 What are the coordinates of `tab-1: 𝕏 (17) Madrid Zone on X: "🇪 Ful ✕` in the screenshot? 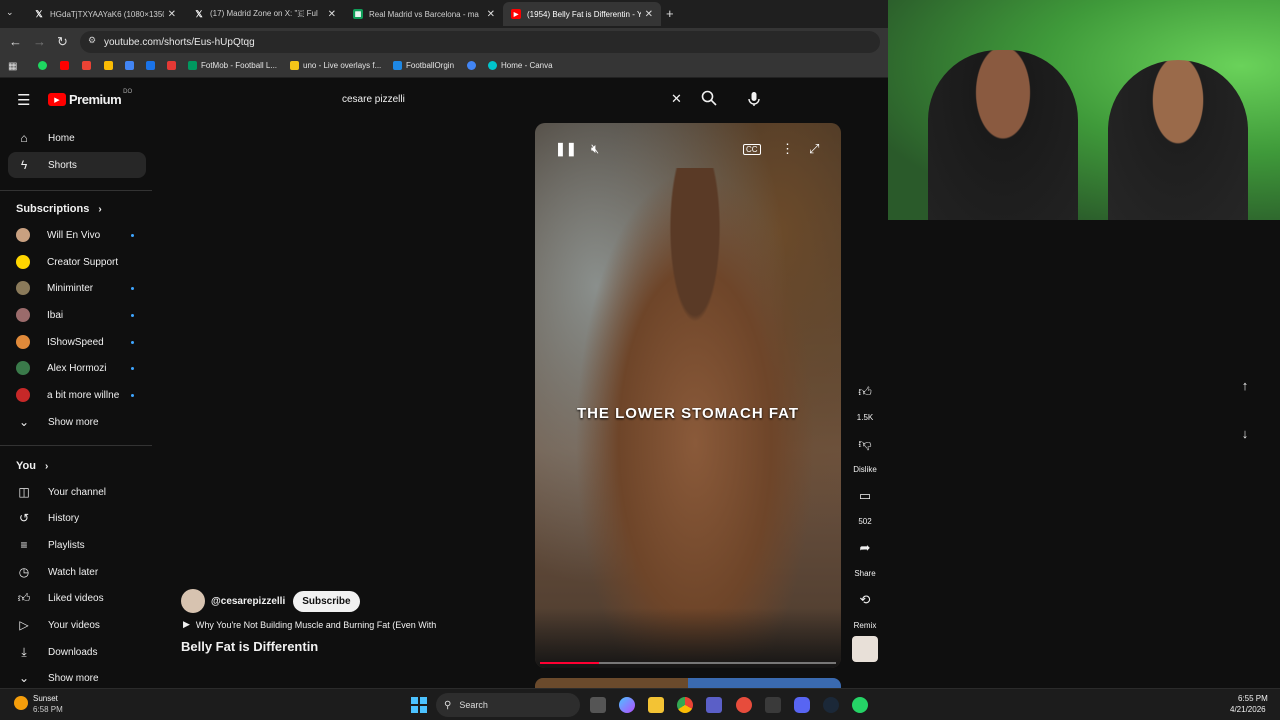 It's located at (265, 14).